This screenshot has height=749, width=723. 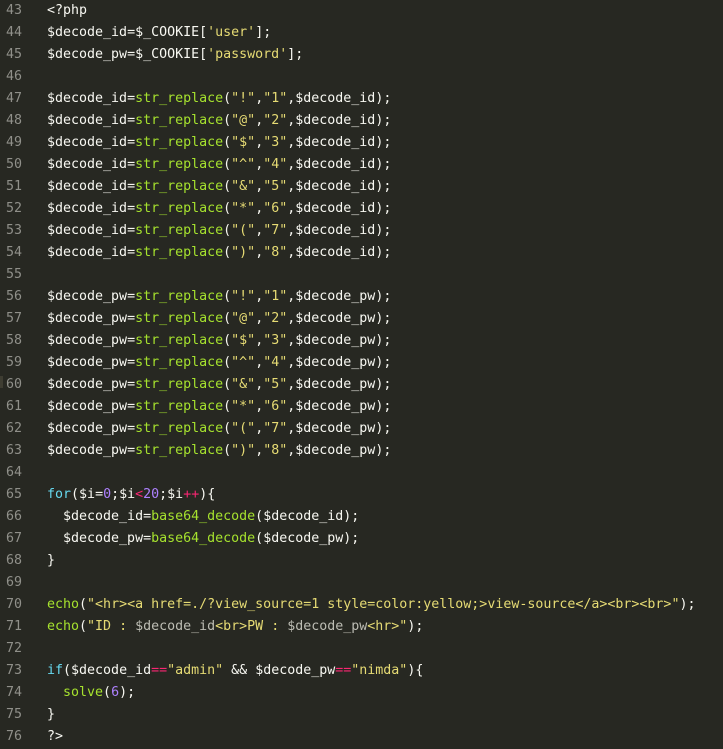 I want to click on code-line: 43 <?php, so click(x=361, y=11).